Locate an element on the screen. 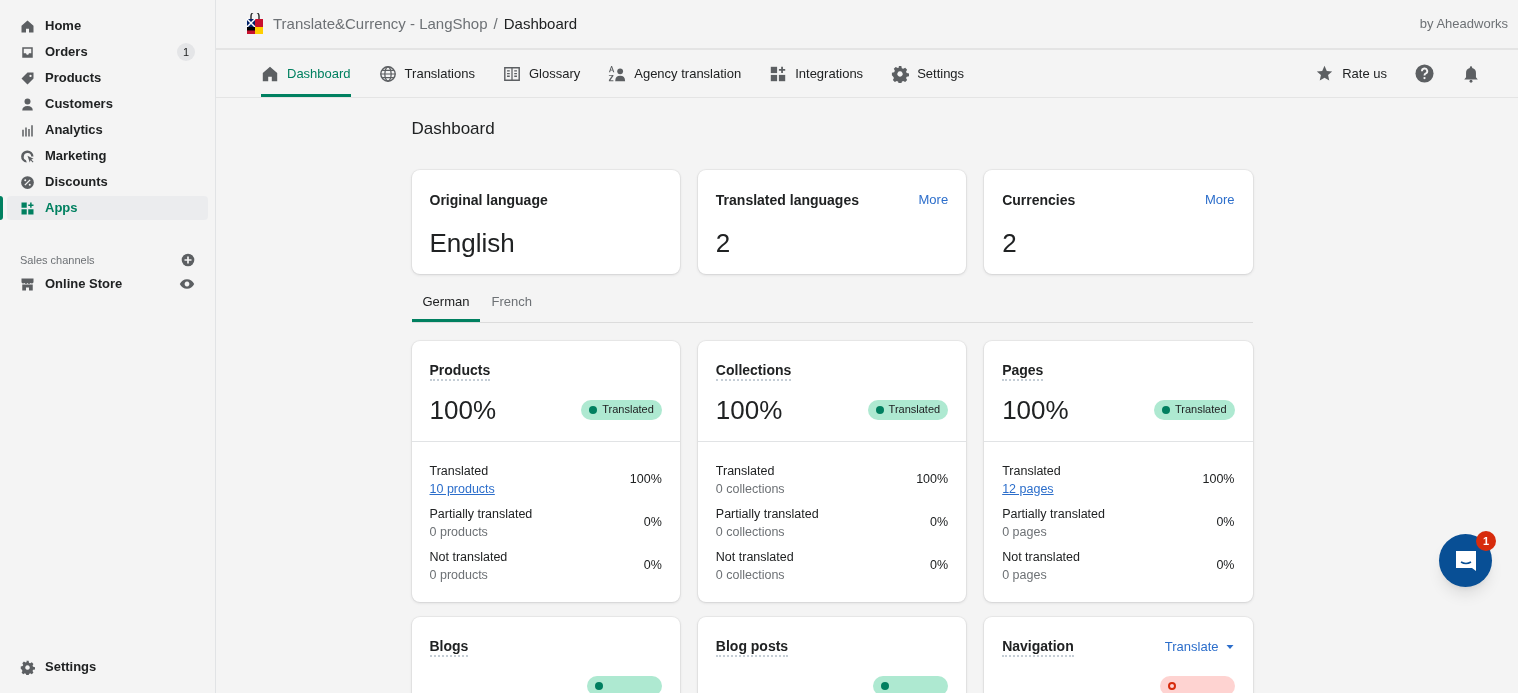 Image resolution: width=1518 pixels, height=693 pixels. star-icon is located at coordinates (1325, 73).